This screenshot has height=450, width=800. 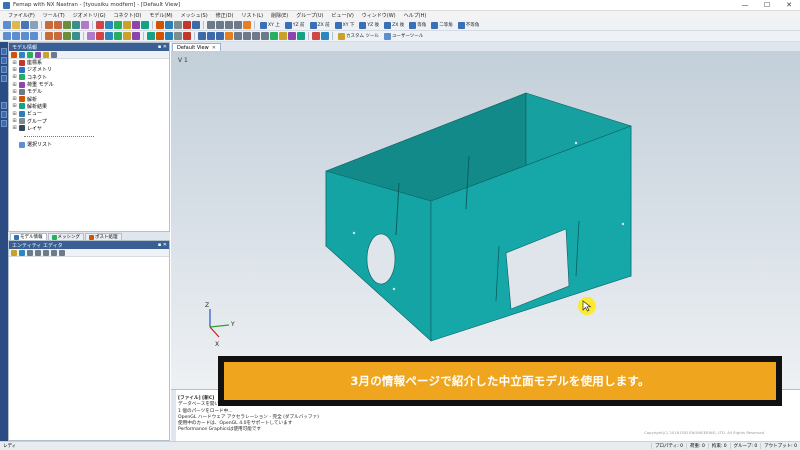 I want to click on copy-icon, so click(x=76, y=25).